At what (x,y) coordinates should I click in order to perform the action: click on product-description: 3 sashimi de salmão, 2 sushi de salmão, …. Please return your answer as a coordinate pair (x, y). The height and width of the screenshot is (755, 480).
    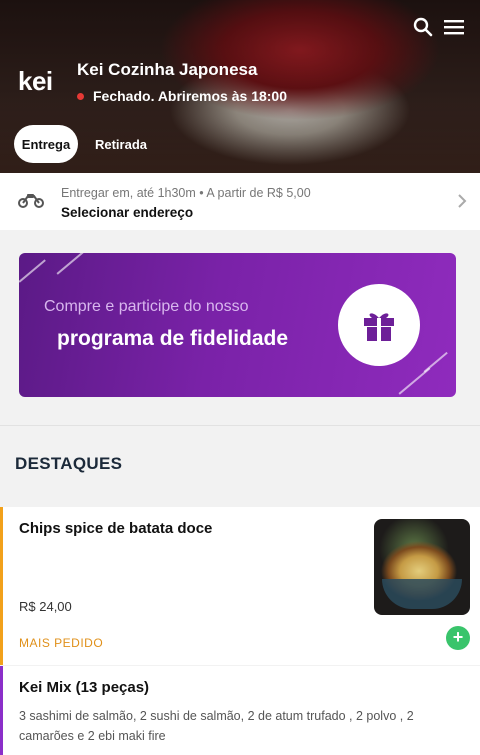
    Looking at the image, I should click on (216, 726).